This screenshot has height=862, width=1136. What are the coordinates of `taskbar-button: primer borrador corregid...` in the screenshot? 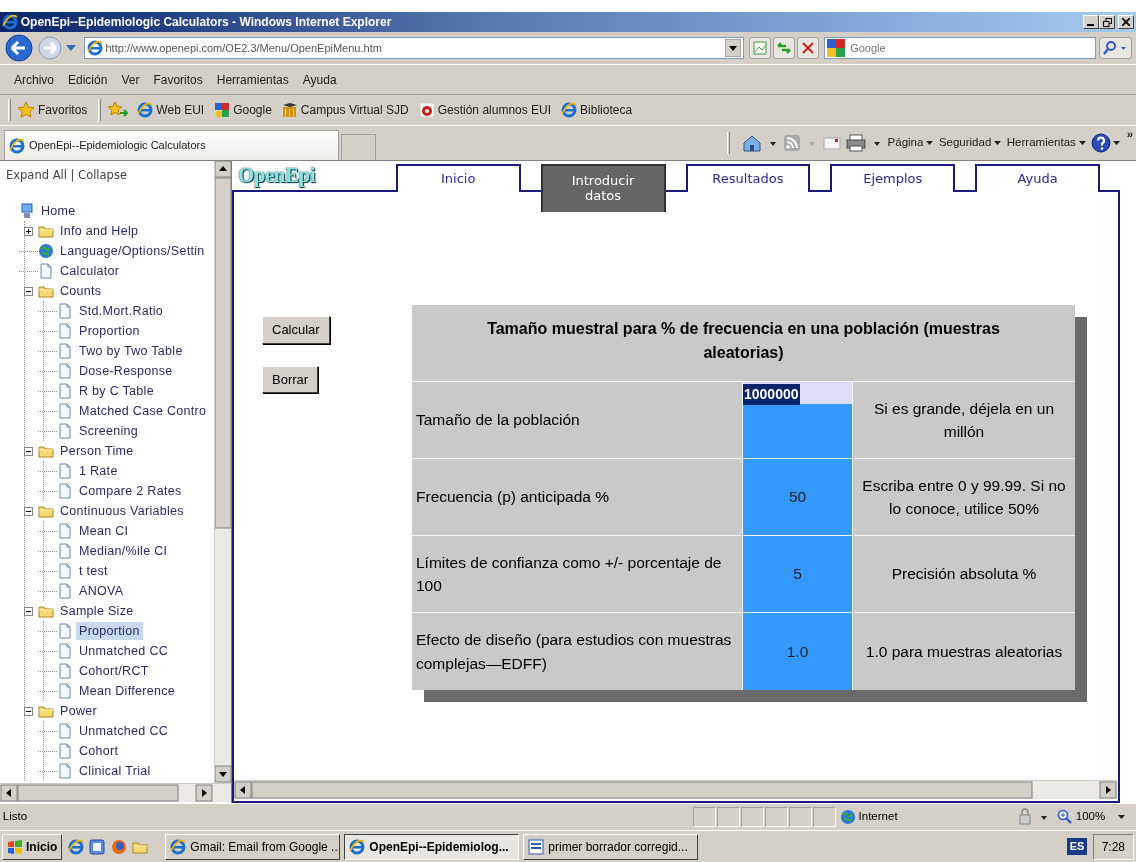 It's located at (611, 846).